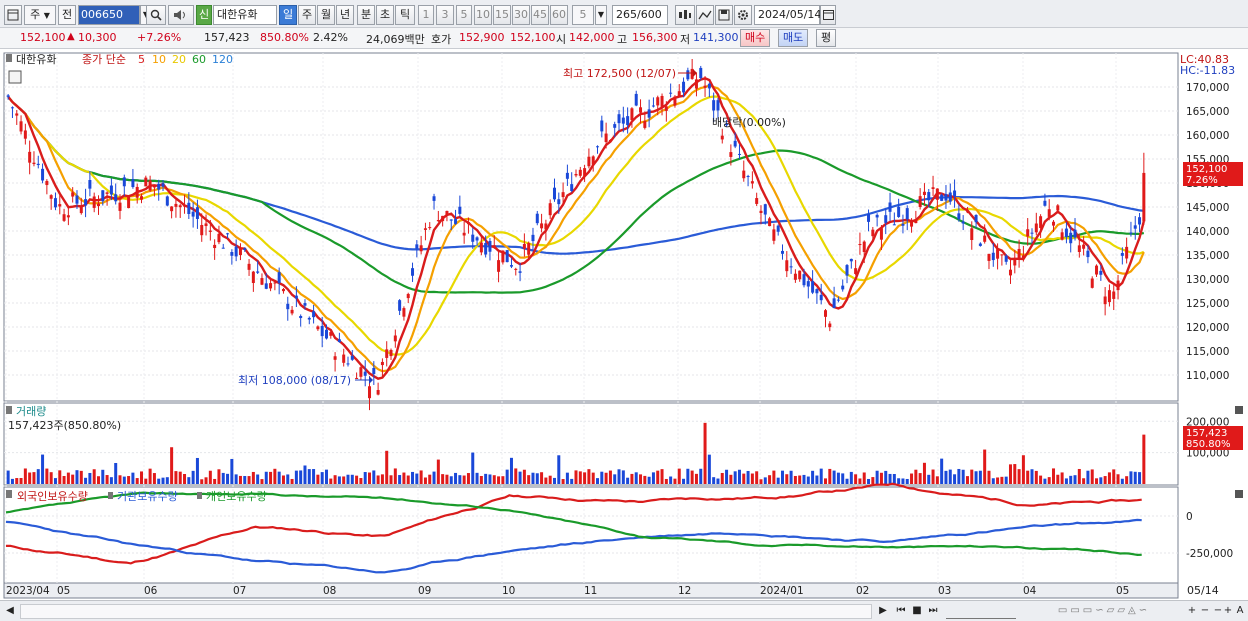  What do you see at coordinates (1239, 410) in the screenshot?
I see `volume-panel-close-icon` at bounding box center [1239, 410].